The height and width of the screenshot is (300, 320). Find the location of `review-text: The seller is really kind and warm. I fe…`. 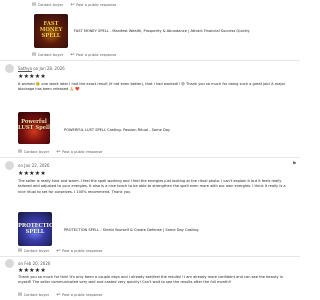

review-text: The seller is really kind and warm. I fe… is located at coordinates (152, 186).